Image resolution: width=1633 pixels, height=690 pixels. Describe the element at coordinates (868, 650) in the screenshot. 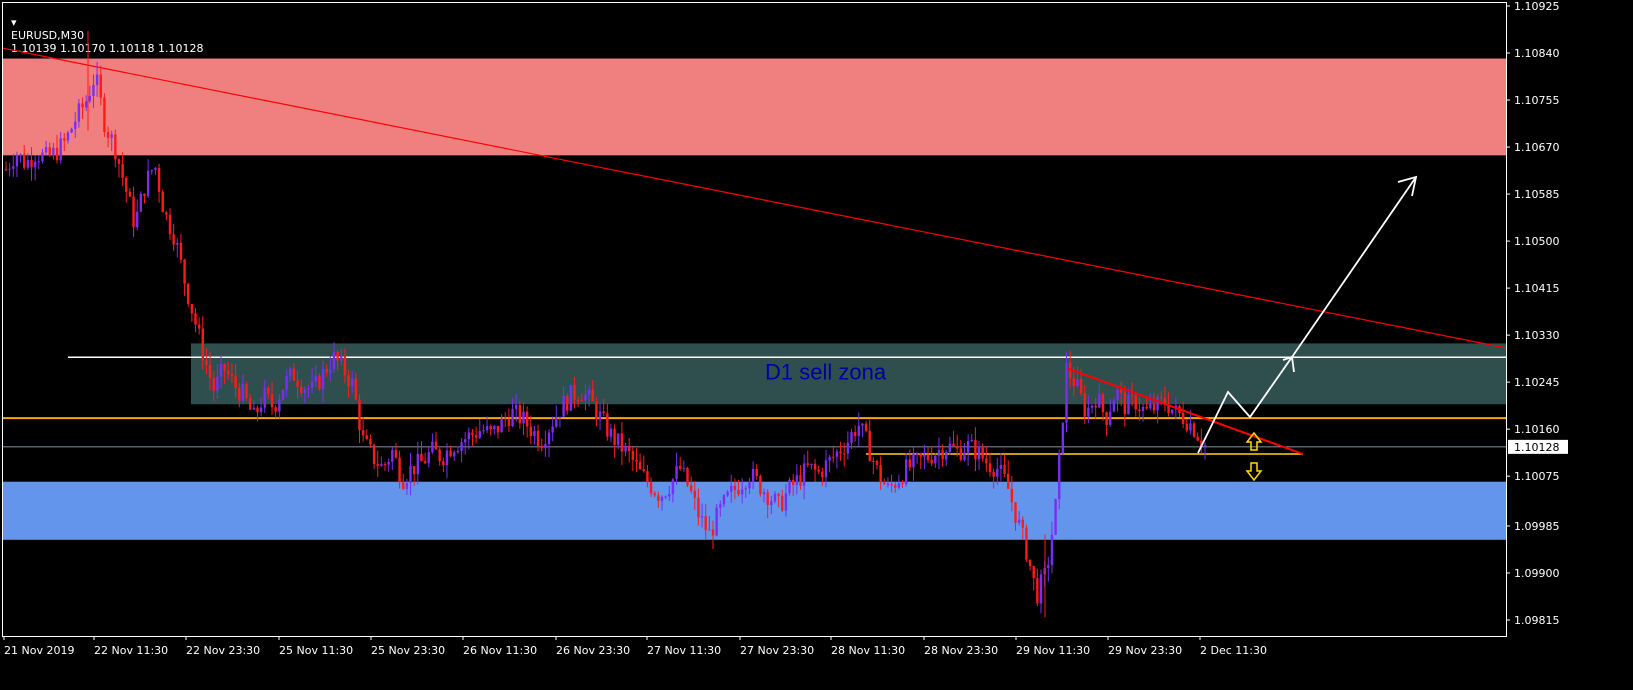

I see `time-tick-label: 28 Nov 11:30` at that location.